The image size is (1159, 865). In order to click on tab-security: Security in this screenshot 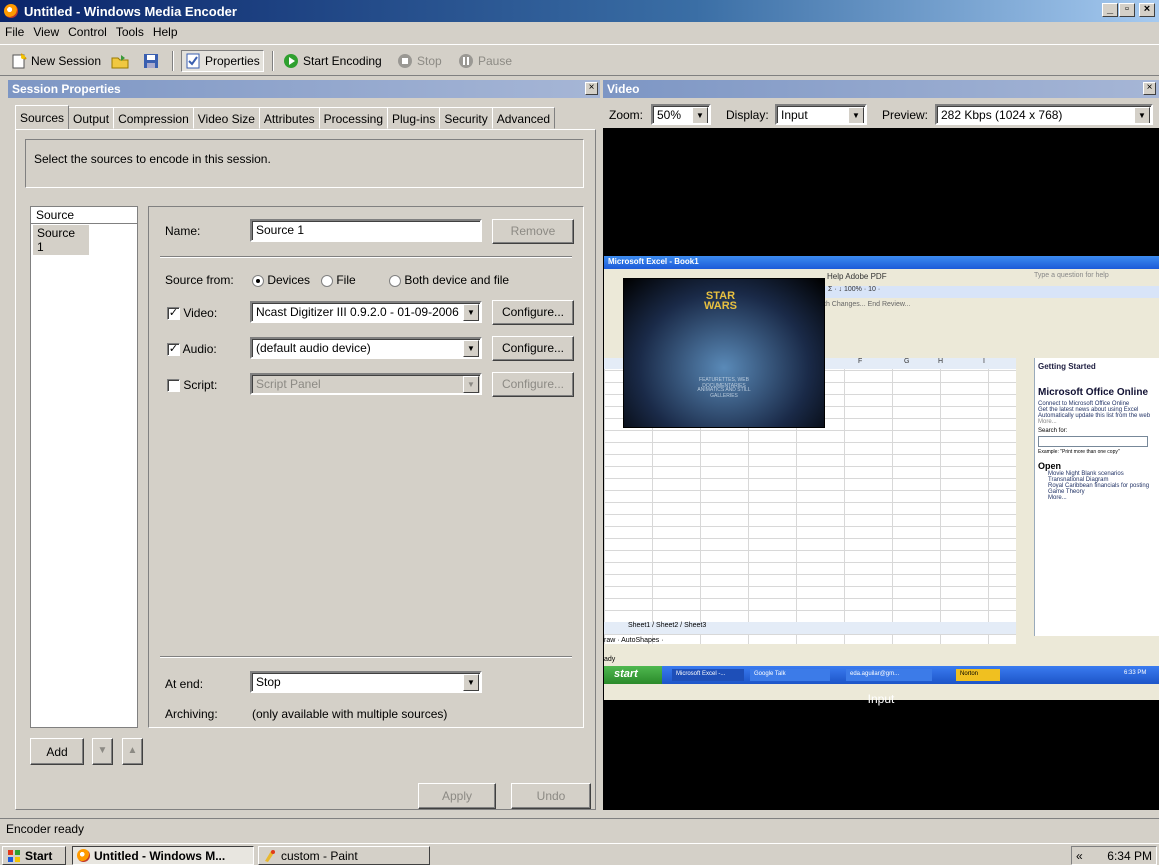, I will do `click(466, 118)`.